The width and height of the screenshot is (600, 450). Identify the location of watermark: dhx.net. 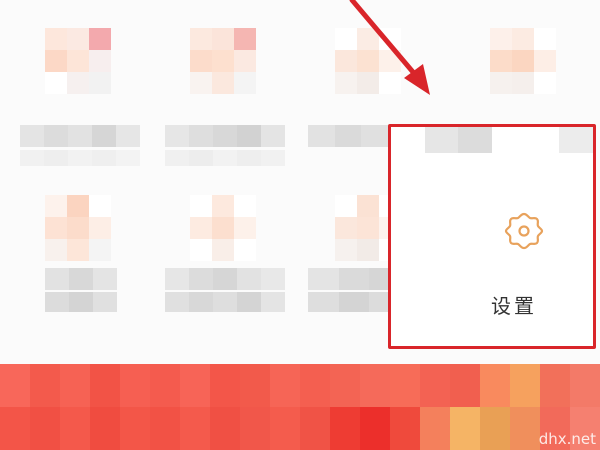
(567, 439).